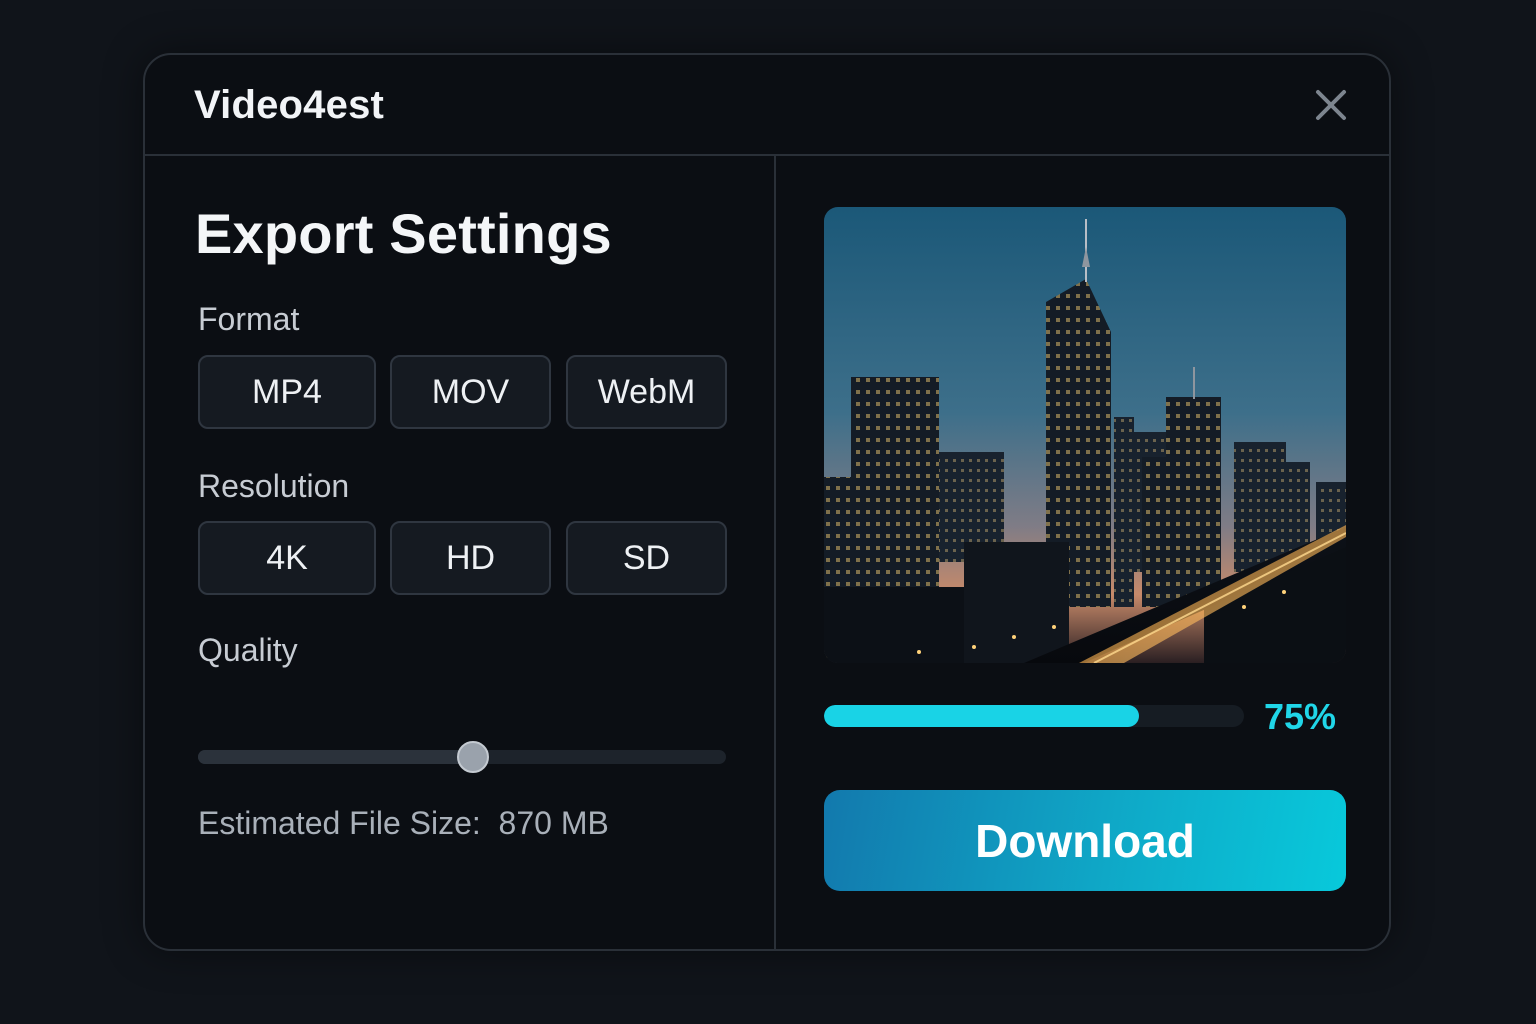  Describe the element at coordinates (767, 105) in the screenshot. I see `title-bar: Video4est` at that location.